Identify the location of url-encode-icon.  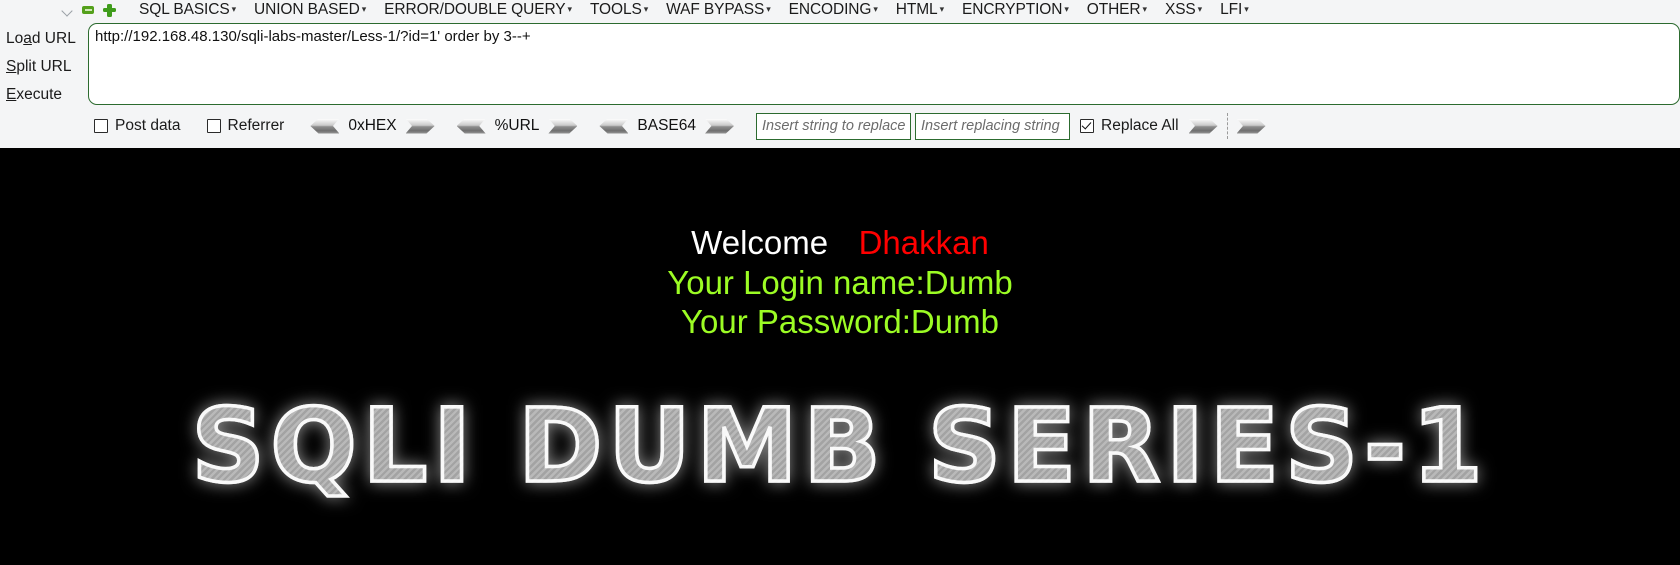
(563, 126).